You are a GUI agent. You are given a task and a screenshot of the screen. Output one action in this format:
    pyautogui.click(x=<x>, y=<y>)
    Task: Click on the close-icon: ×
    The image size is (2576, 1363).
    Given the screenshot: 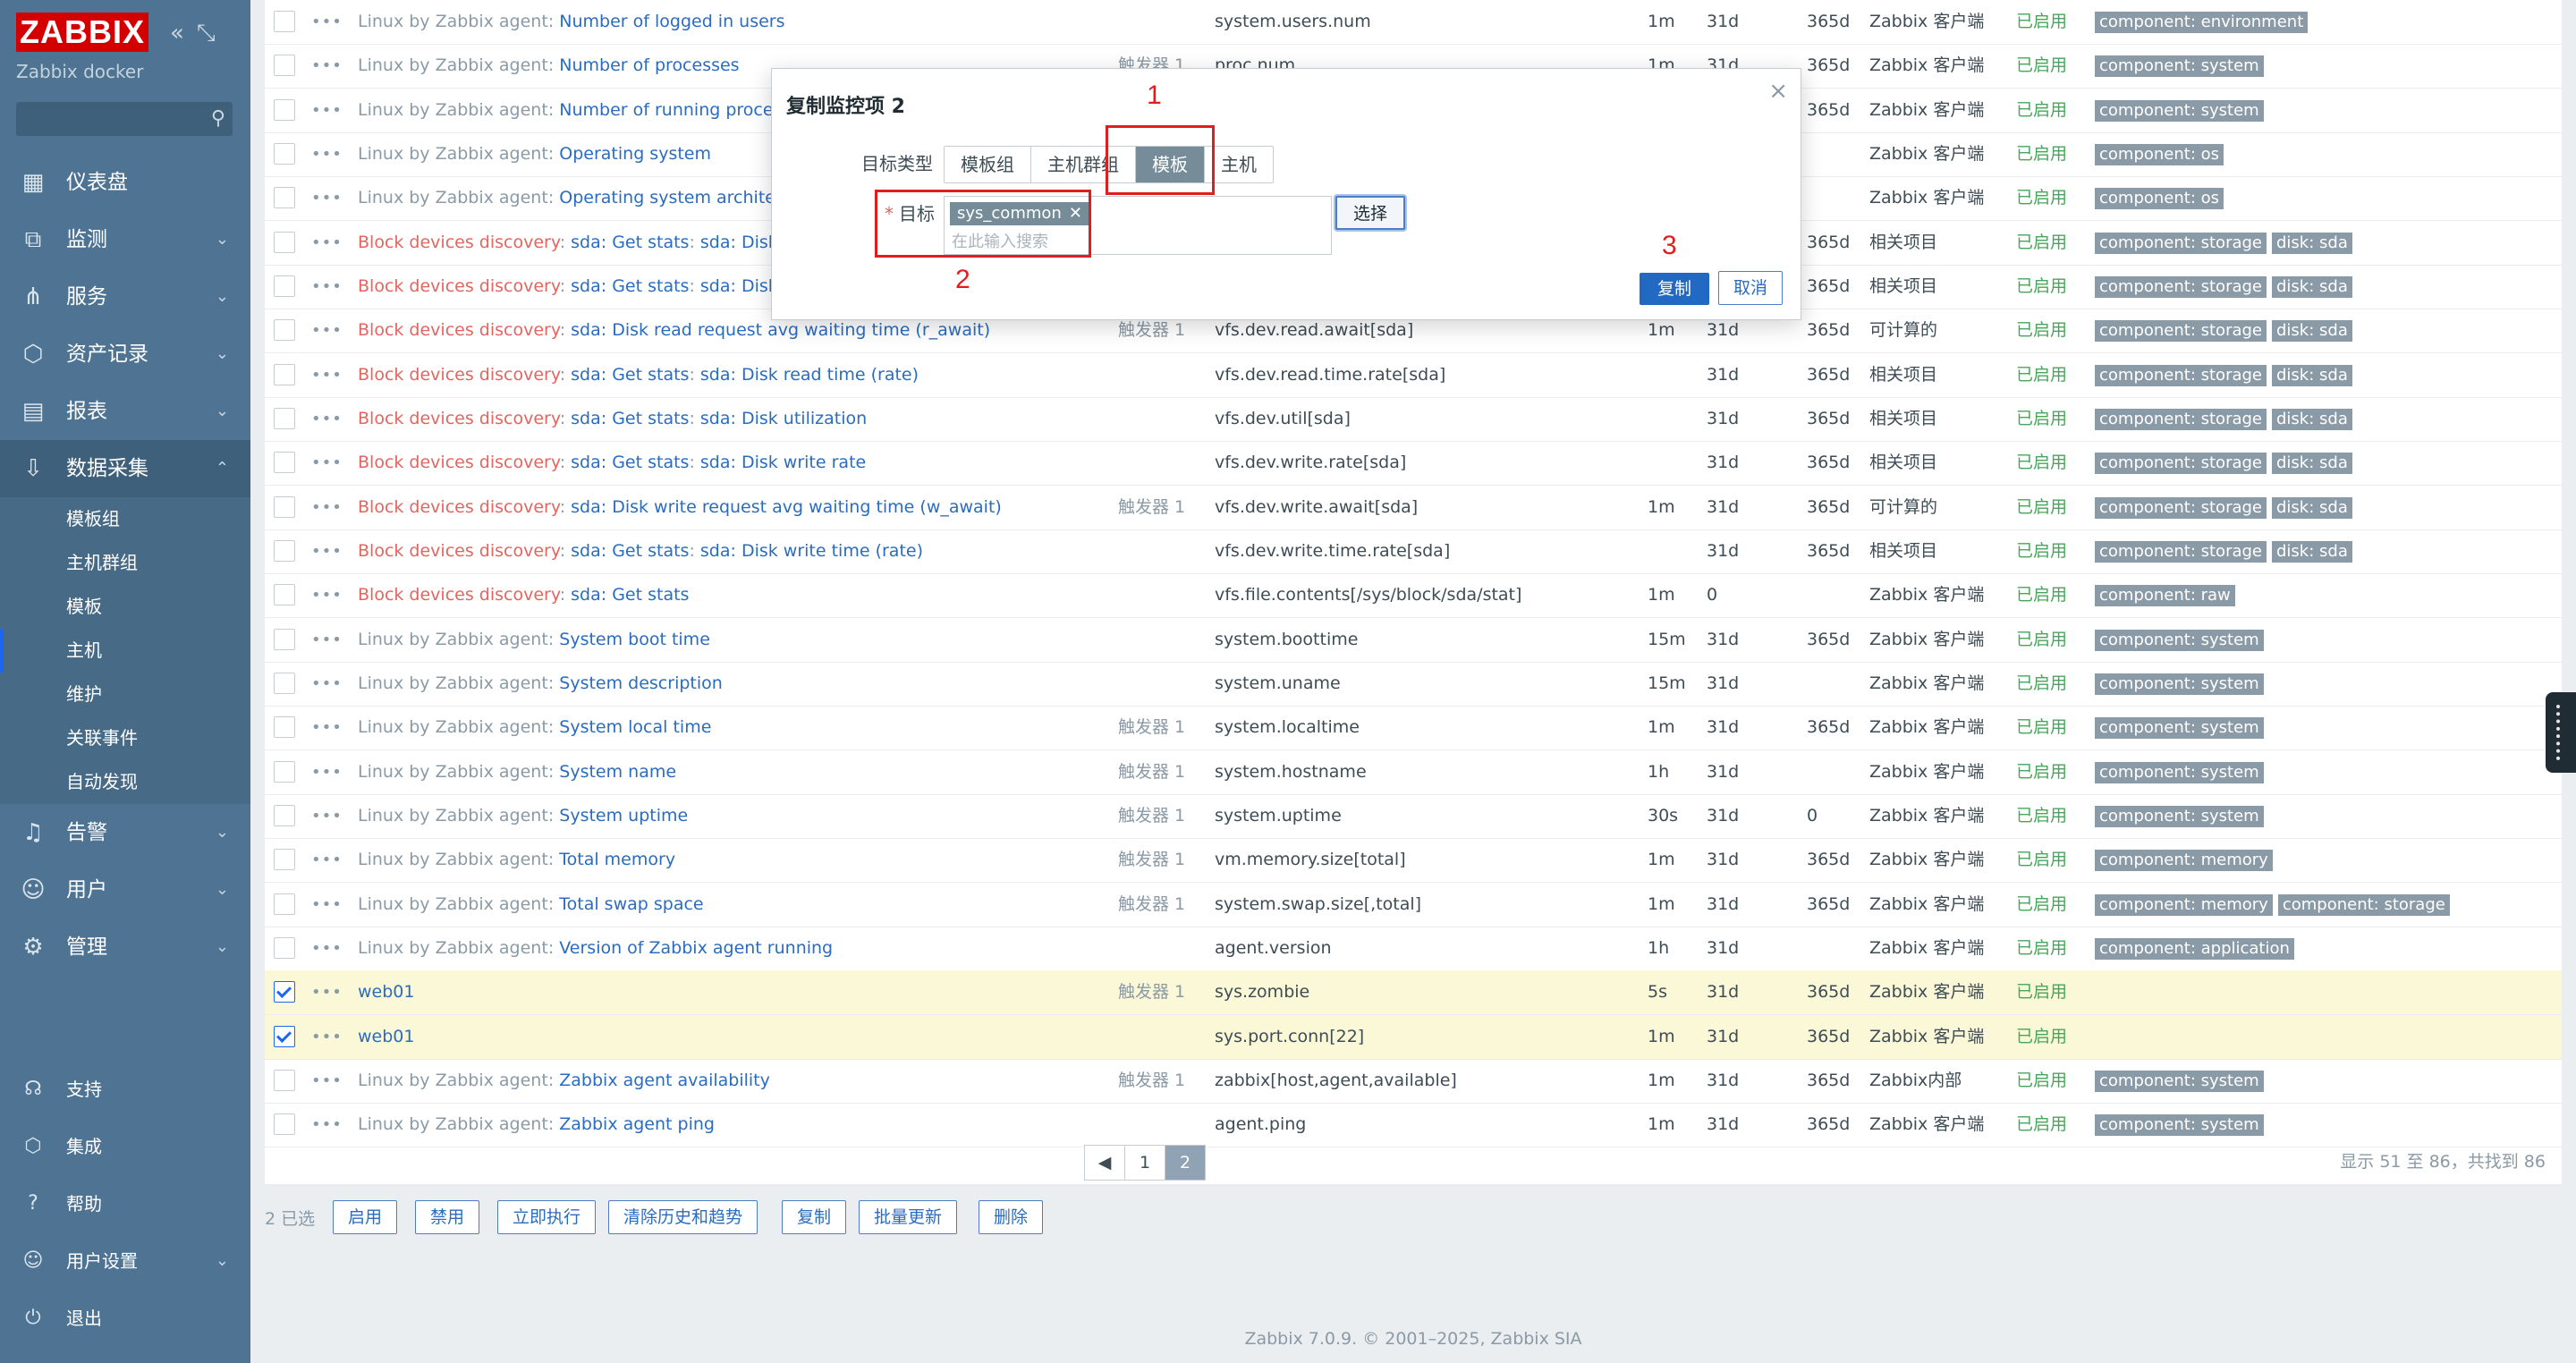 What is the action you would take?
    pyautogui.click(x=1778, y=91)
    